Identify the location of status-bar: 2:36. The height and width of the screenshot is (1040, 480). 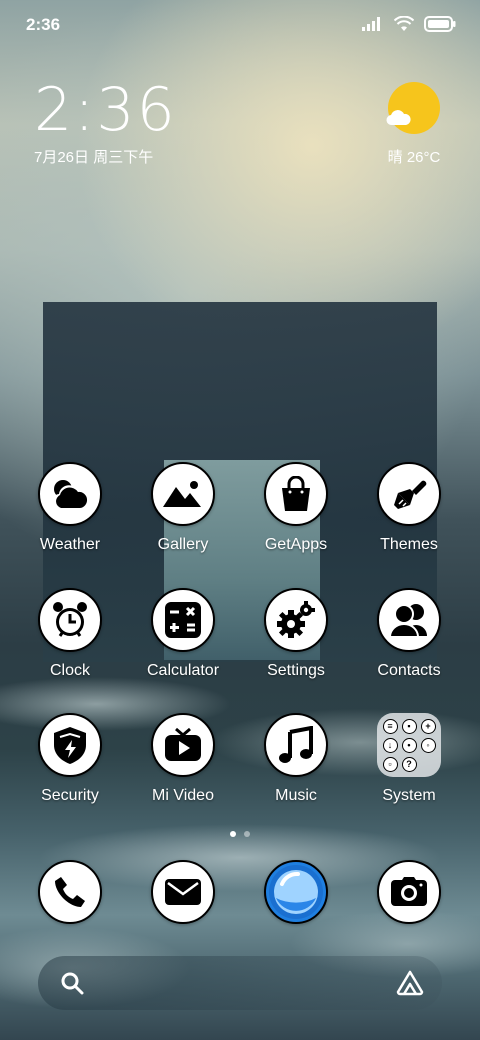
(240, 25).